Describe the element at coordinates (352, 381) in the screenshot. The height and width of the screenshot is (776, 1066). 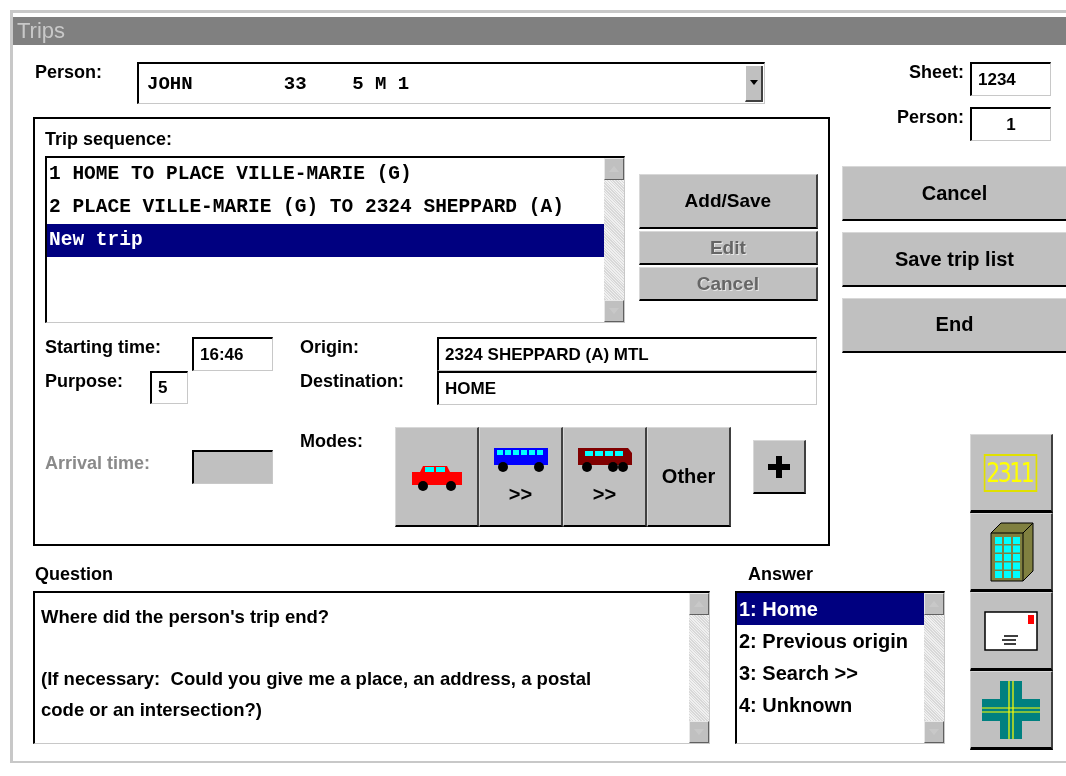
I see `destination-label: Destination:` at that location.